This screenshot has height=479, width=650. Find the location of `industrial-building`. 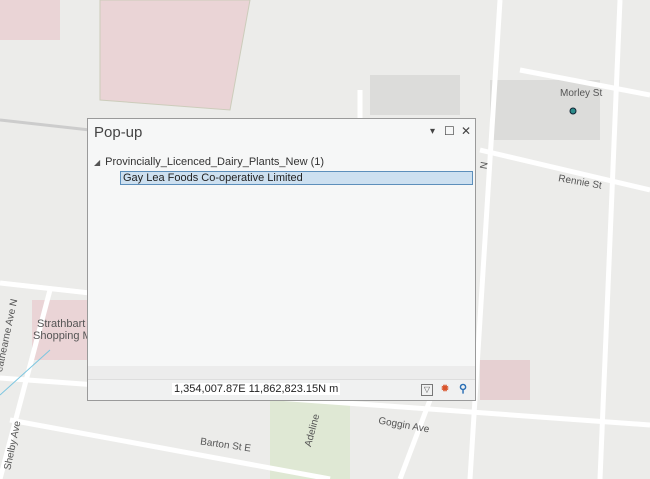

industrial-building is located at coordinates (175, 55).